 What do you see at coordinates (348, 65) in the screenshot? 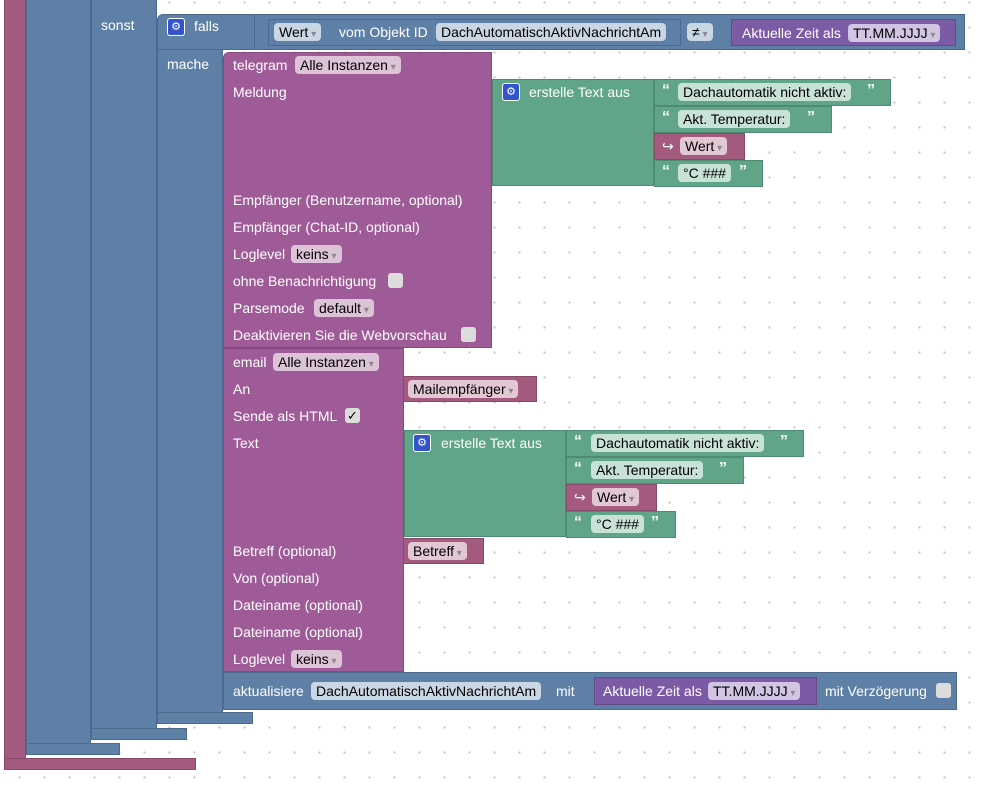
I see `telegram-instance-dropdown: Alle Instanzen` at bounding box center [348, 65].